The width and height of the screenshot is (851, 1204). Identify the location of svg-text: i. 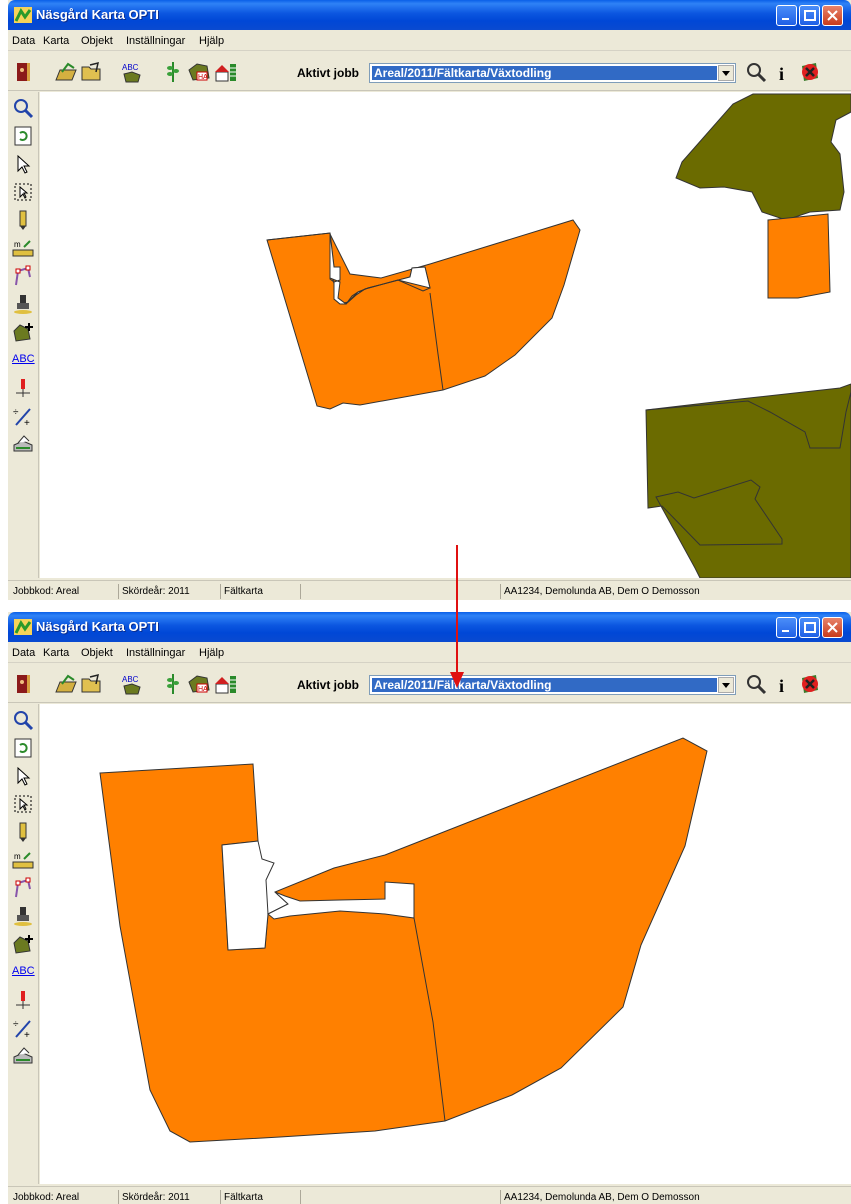
(781, 686).